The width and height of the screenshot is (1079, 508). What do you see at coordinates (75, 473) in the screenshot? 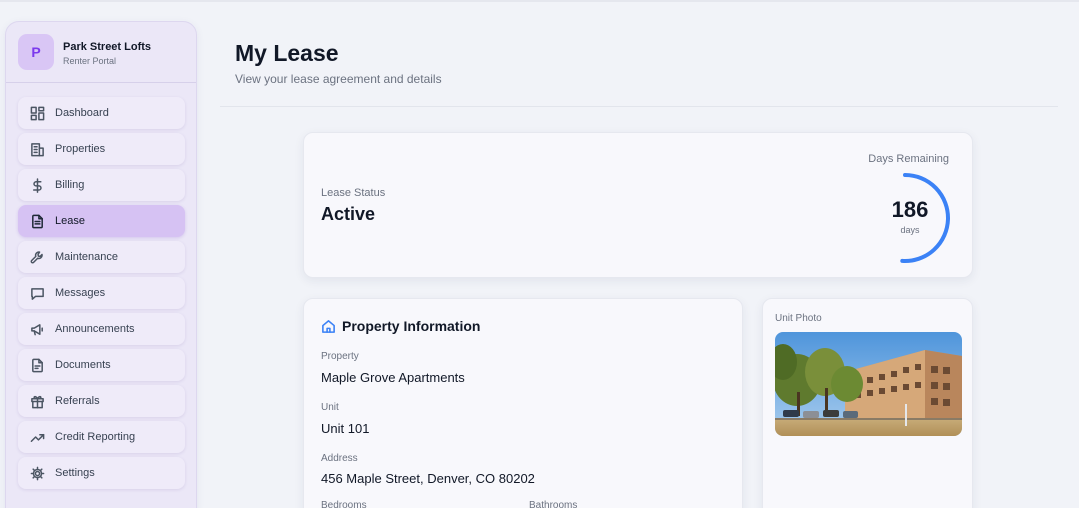
I see `sidebar-item-label: Settings` at bounding box center [75, 473].